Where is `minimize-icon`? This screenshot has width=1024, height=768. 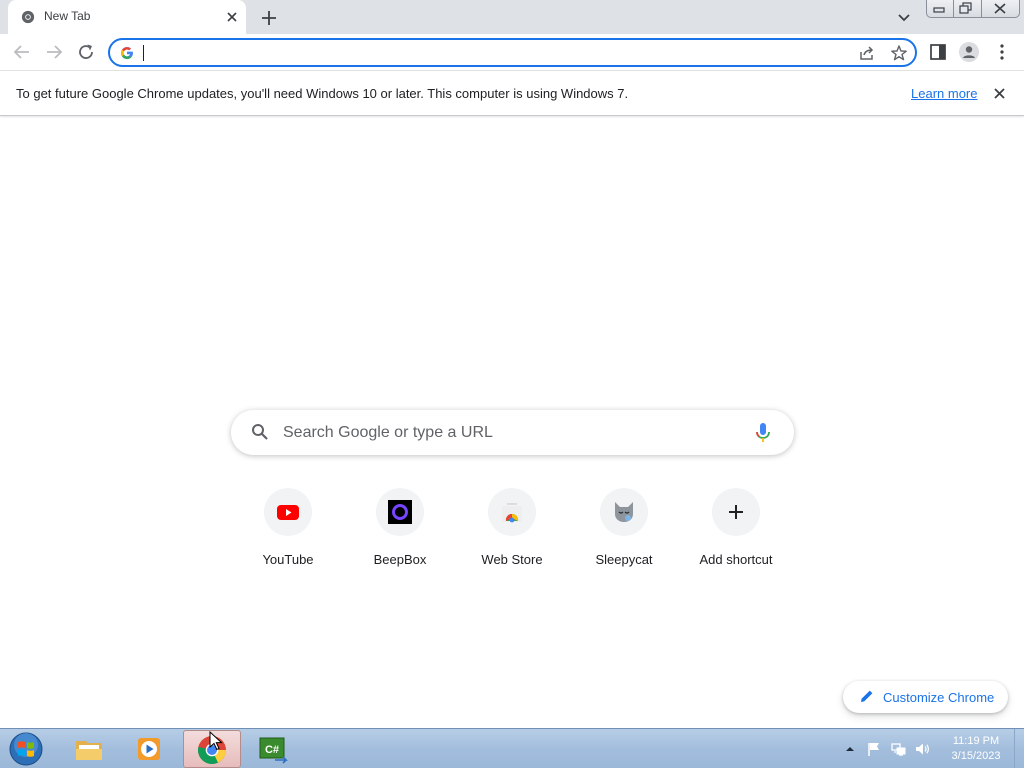
minimize-icon is located at coordinates (939, 10).